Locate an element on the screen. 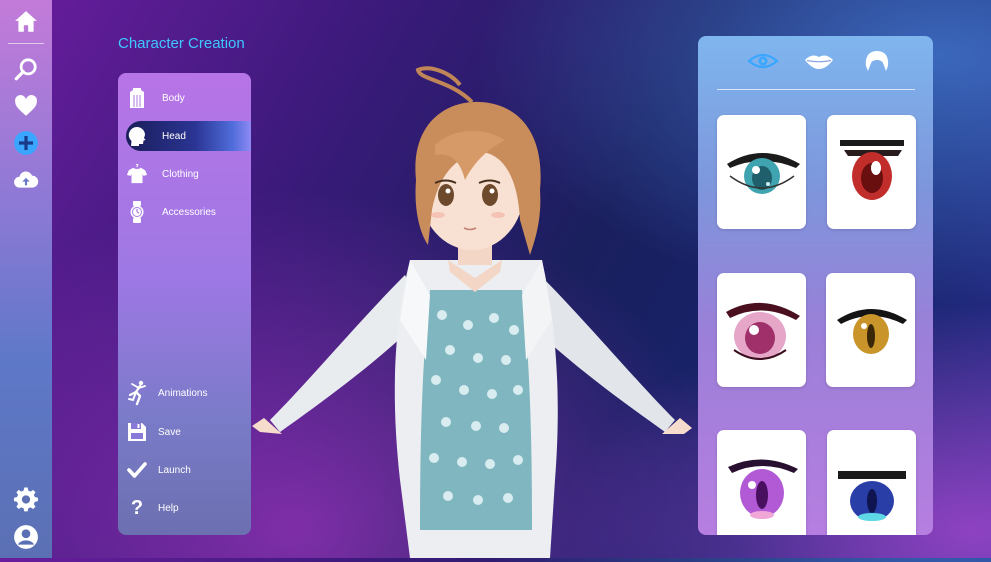 The image size is (991, 562). category-item-clothing: Clothing is located at coordinates (188, 174).